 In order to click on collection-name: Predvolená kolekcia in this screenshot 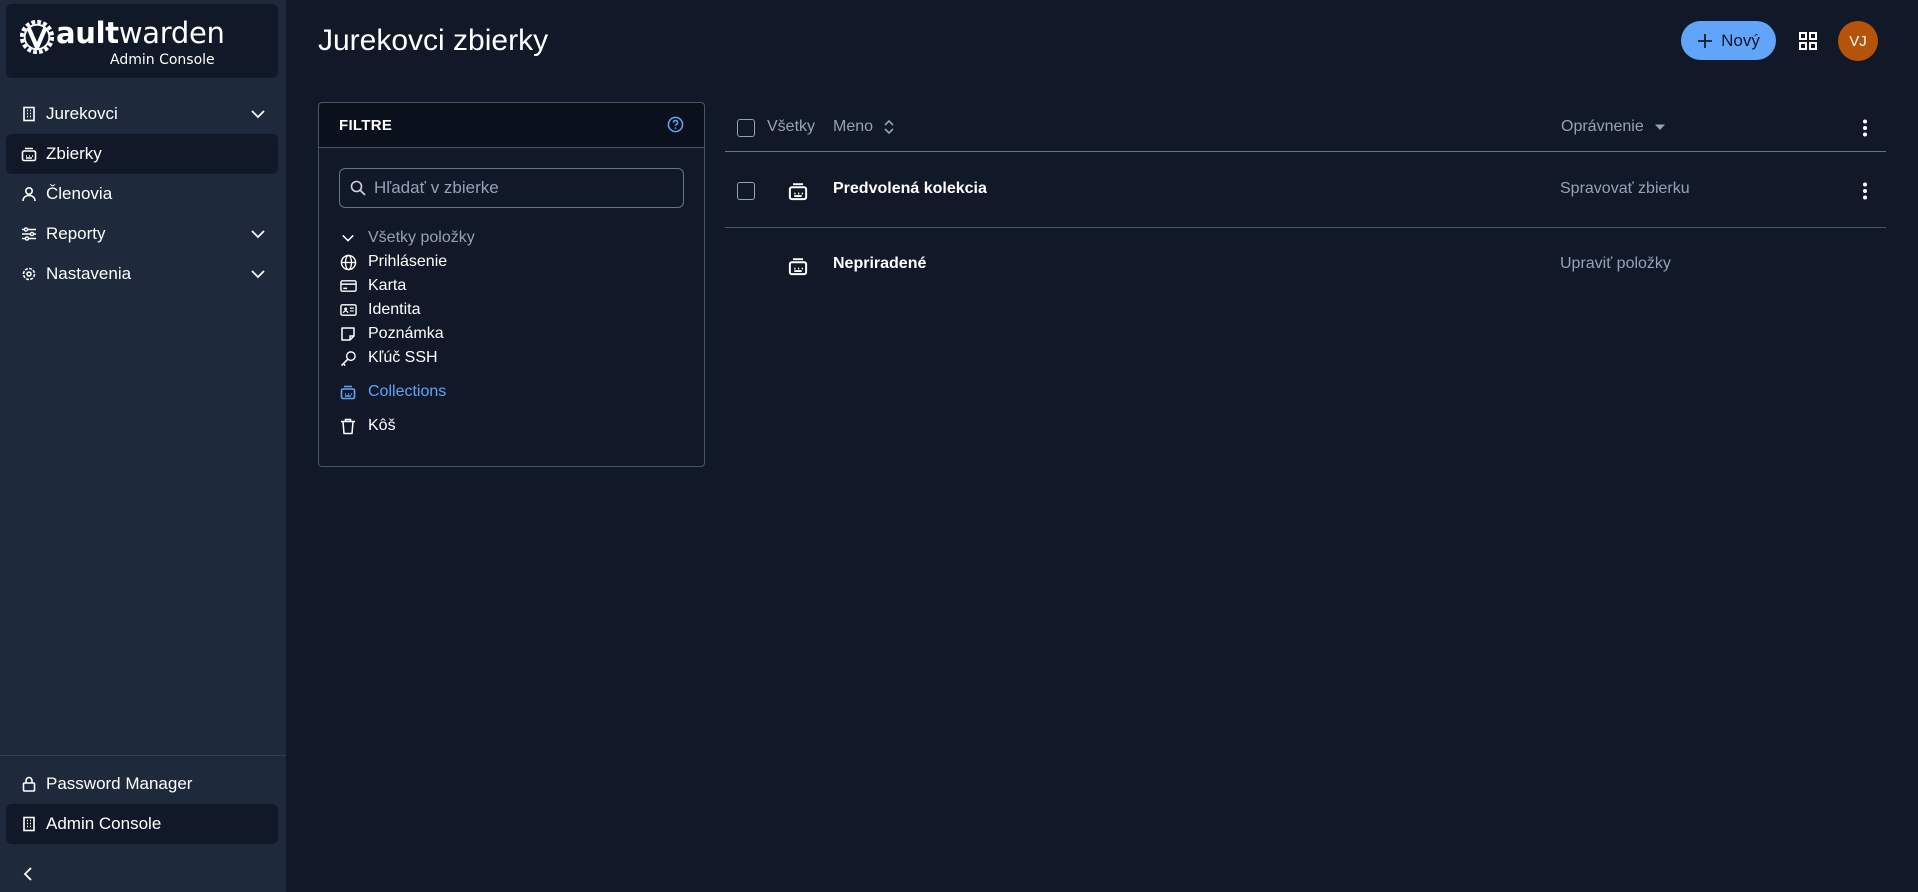, I will do `click(910, 189)`.